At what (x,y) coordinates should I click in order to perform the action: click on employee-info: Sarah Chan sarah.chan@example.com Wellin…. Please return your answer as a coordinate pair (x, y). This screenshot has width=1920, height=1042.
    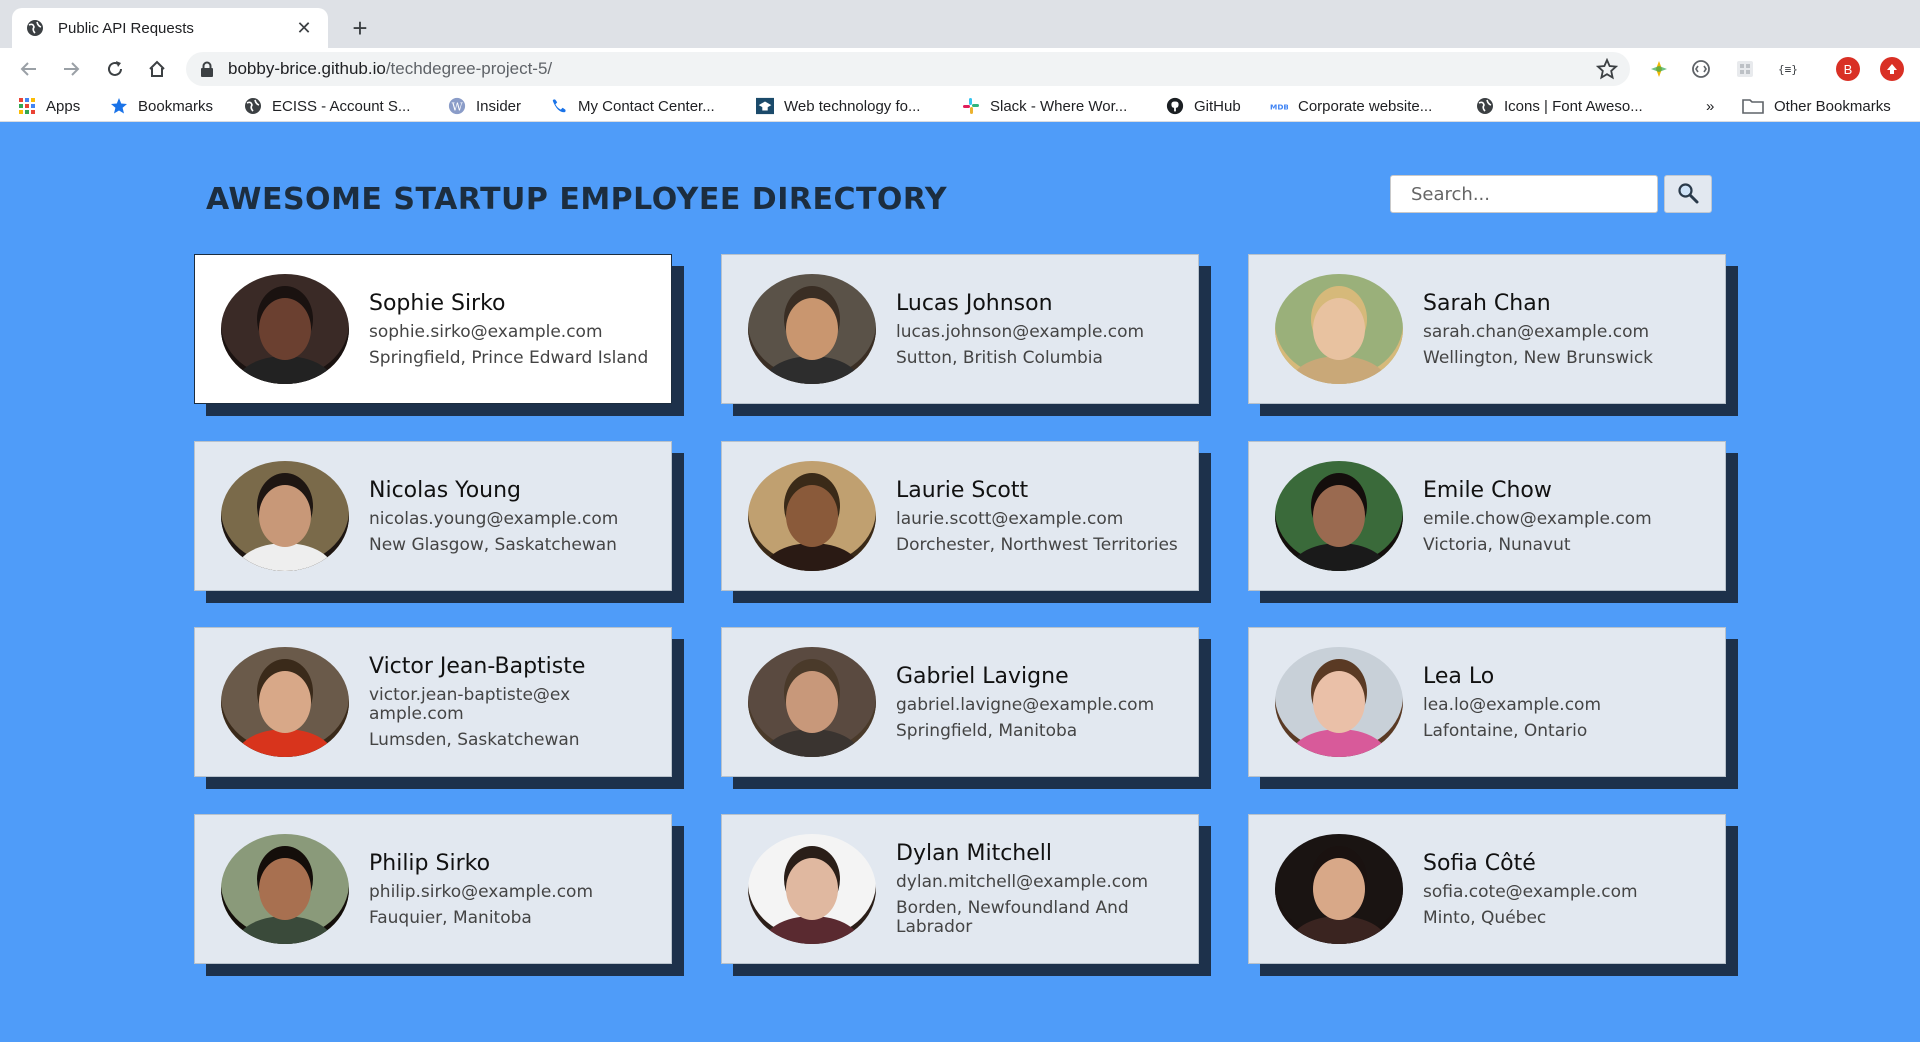
    Looking at the image, I should click on (1573, 329).